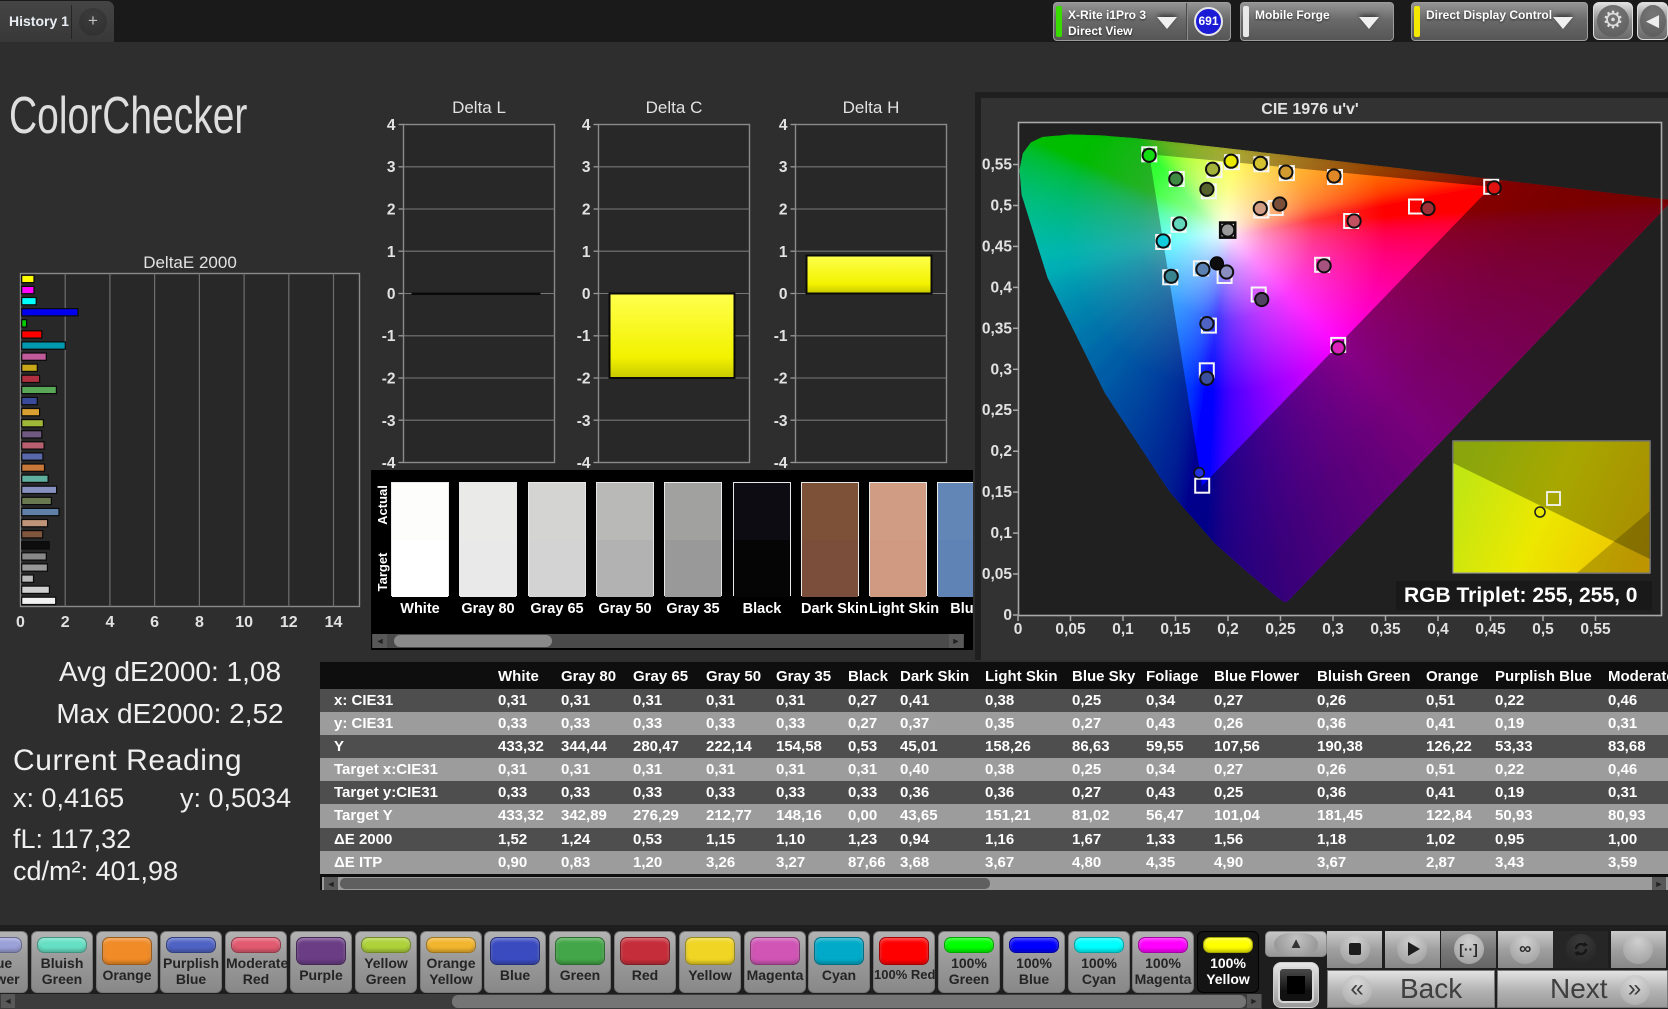 The height and width of the screenshot is (1009, 1668). What do you see at coordinates (871, 107) in the screenshot?
I see `svg-text: Delta H` at bounding box center [871, 107].